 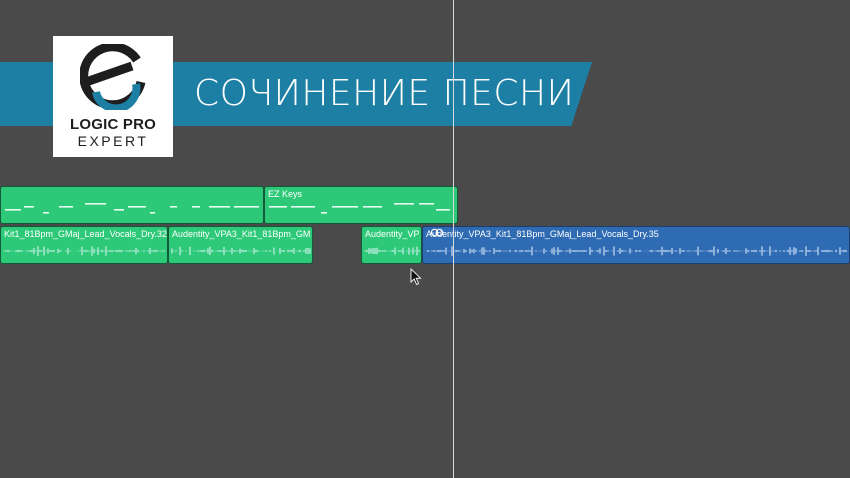 I want to click on logo-e-icon, so click(x=113, y=77).